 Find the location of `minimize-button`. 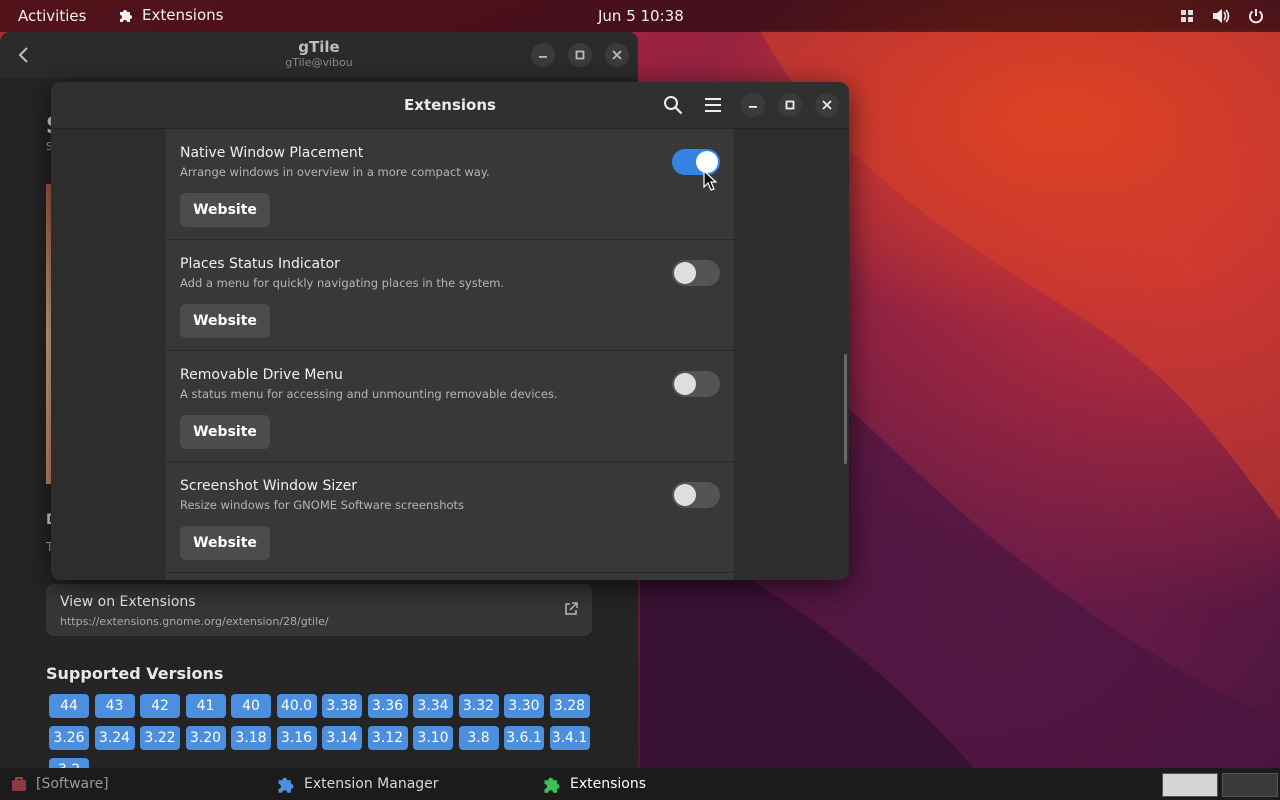

minimize-button is located at coordinates (543, 55).